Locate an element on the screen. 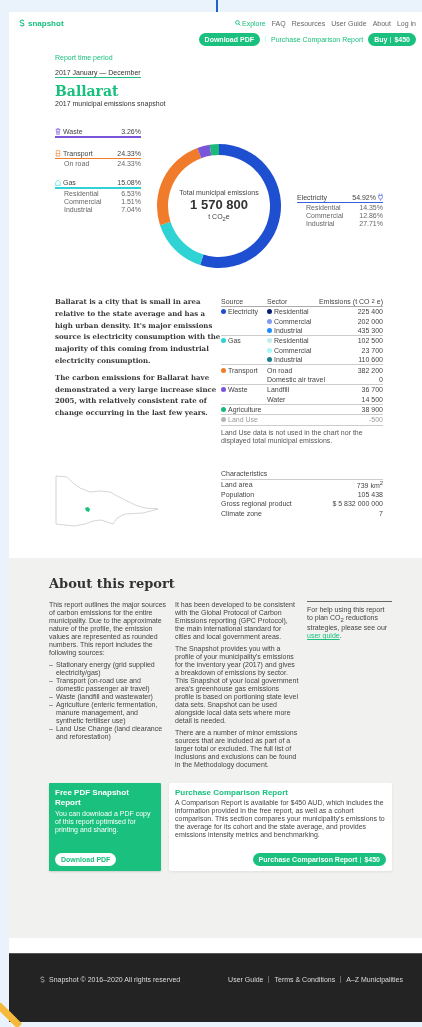 The width and height of the screenshot is (422, 1027). report-title: Ballarat is located at coordinates (87, 91).